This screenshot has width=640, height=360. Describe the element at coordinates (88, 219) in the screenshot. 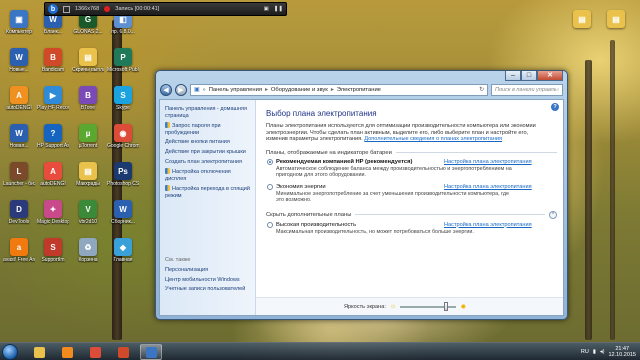

I see `desktop-icon: Vvbr2d10` at that location.